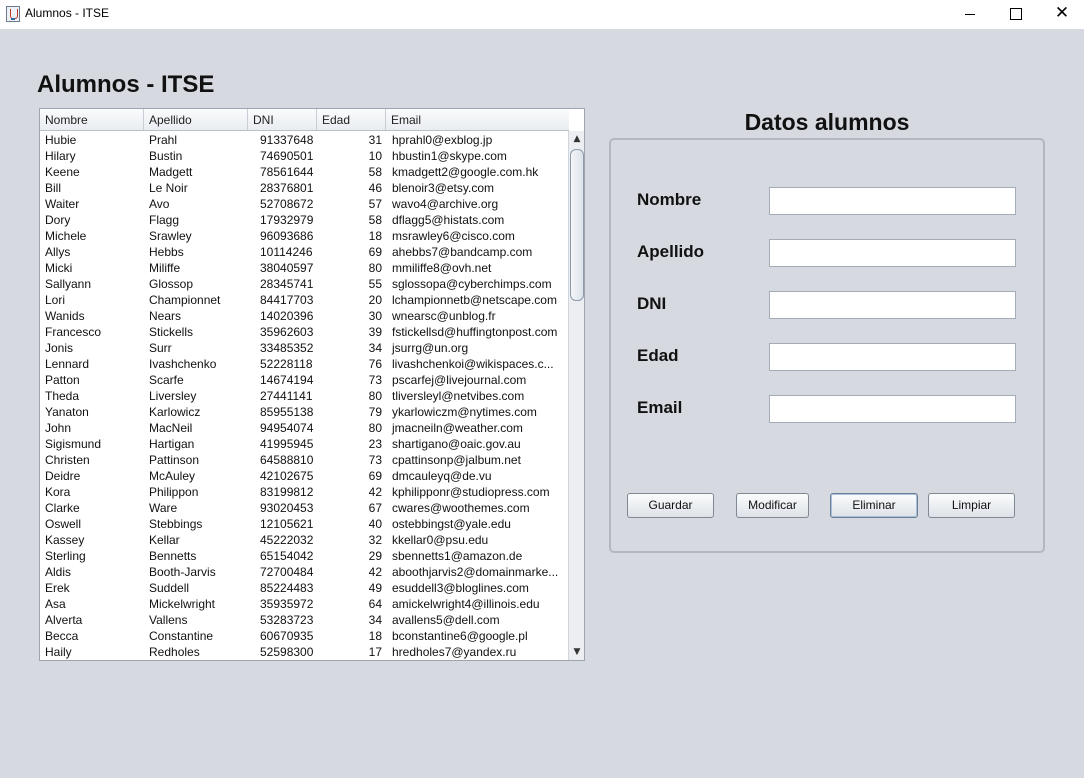 This screenshot has height=778, width=1084. I want to click on dni-field, so click(892, 305).